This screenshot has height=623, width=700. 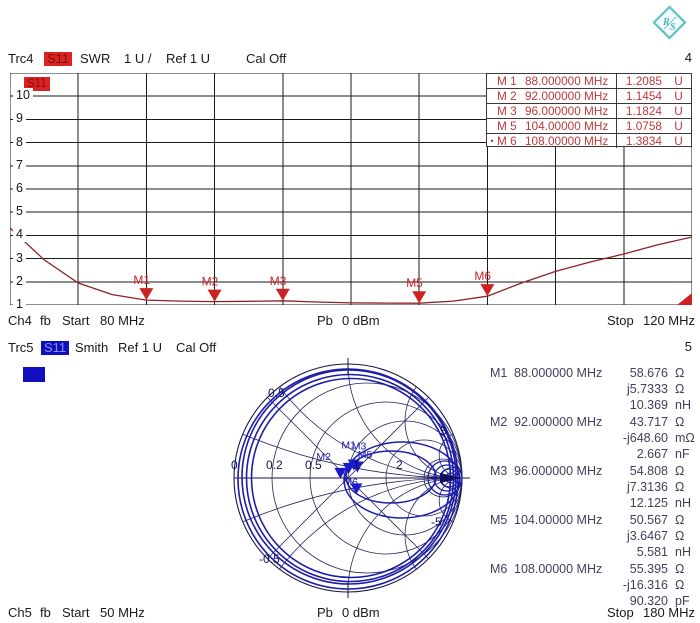 I want to click on rs-logo-graphic: R S, so click(x=669, y=22).